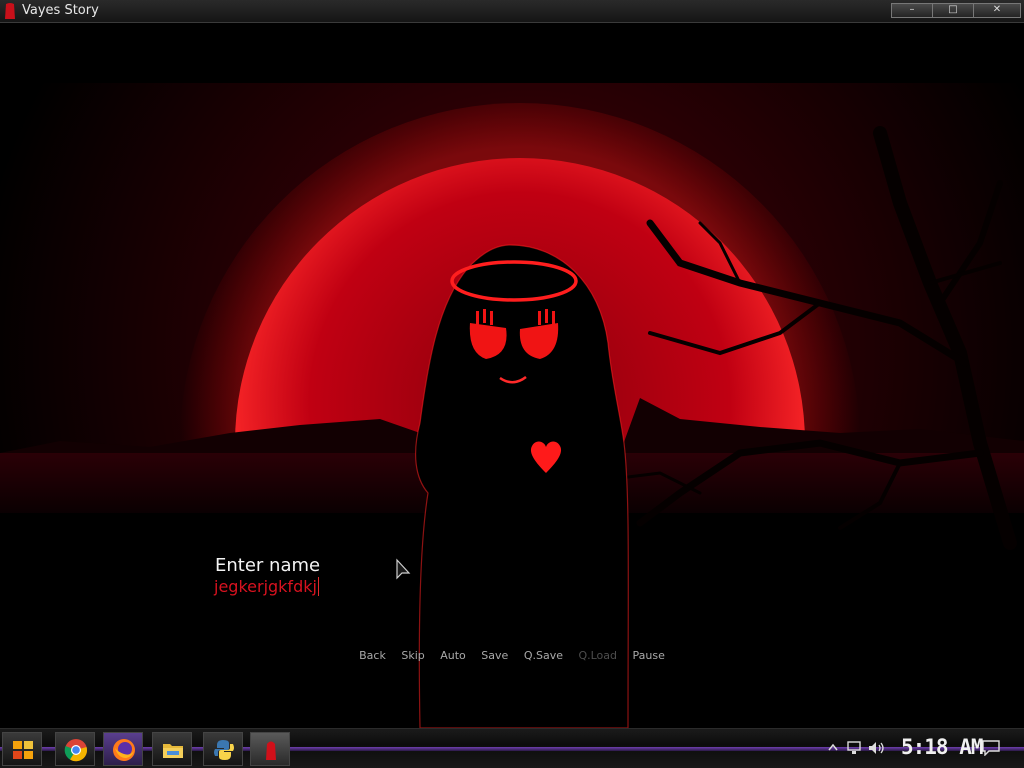 This screenshot has width=1024, height=768. I want to click on maximize-button: □, so click(953, 10).